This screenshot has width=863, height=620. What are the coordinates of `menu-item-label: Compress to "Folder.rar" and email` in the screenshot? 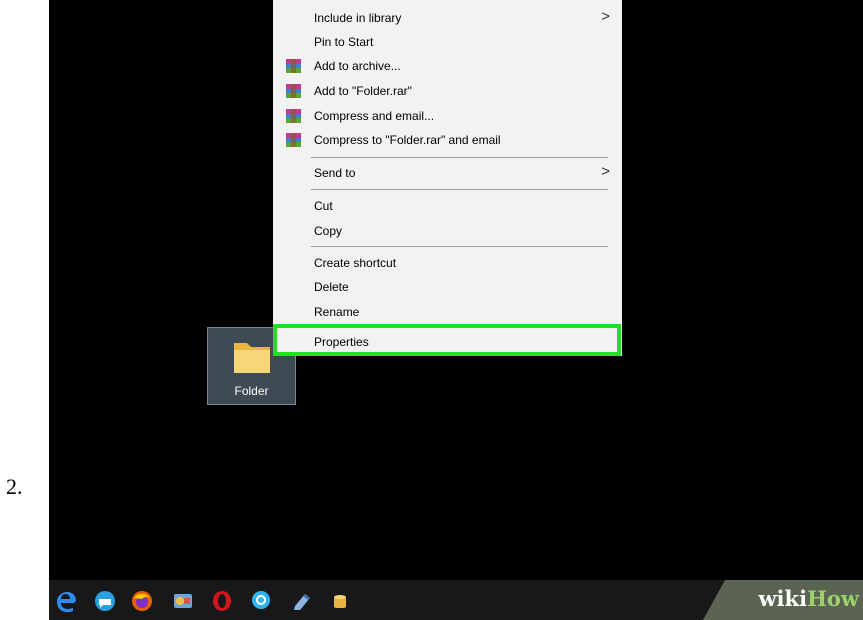 It's located at (407, 140).